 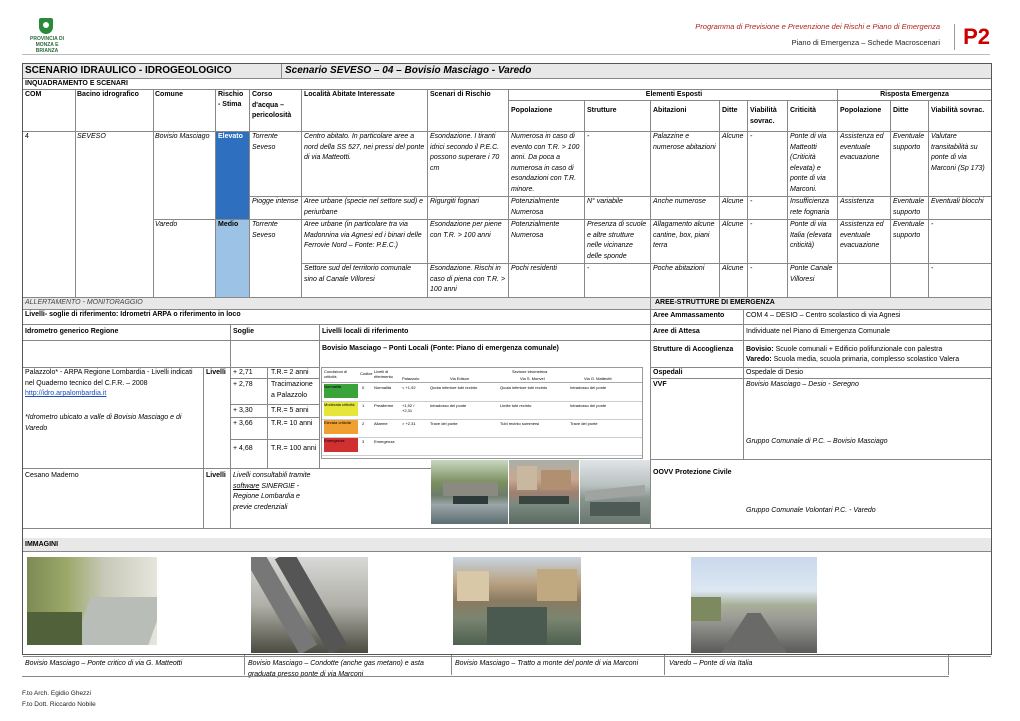 What do you see at coordinates (76, 83) in the screenshot?
I see `section-inquadramento: INQUADRAMENTO E SCENARI` at bounding box center [76, 83].